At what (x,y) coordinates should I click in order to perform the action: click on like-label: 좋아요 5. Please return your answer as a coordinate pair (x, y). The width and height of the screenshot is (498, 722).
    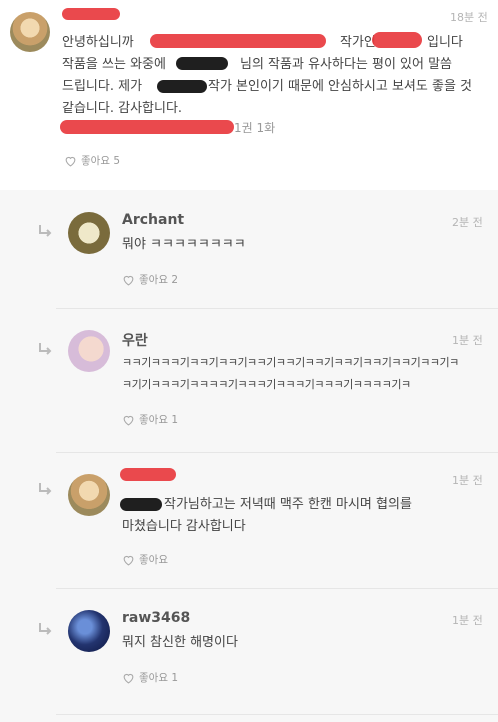
    Looking at the image, I should click on (100, 161).